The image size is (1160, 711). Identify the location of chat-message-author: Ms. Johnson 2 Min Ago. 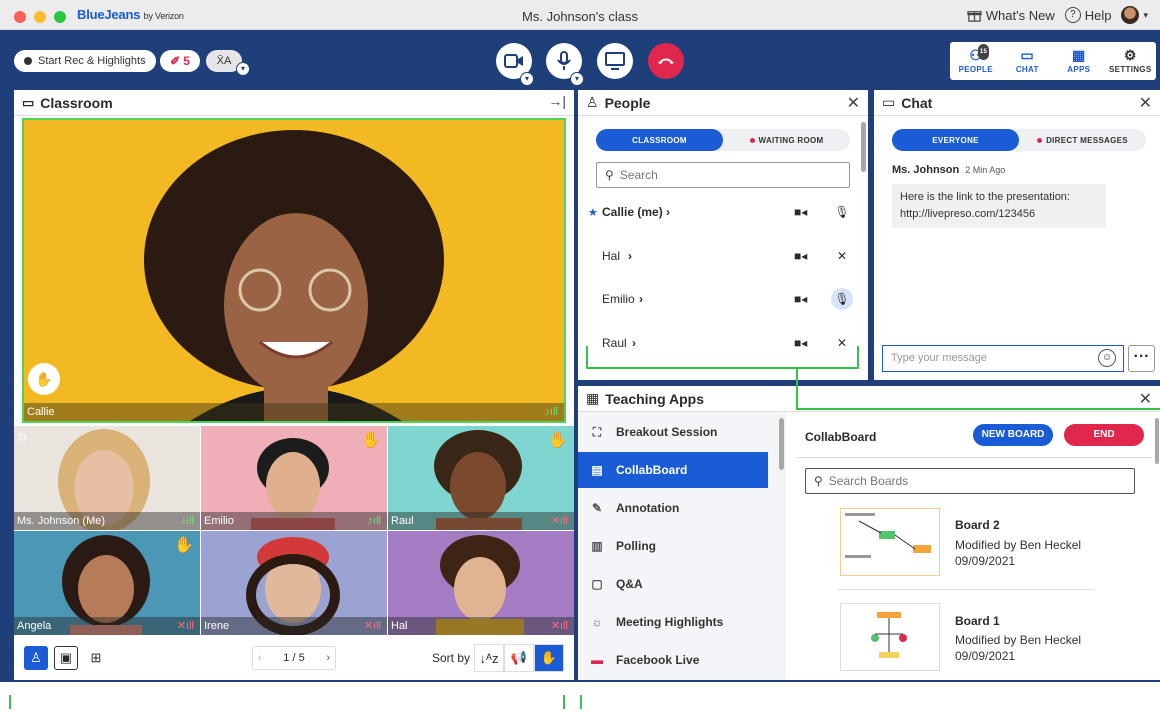
(949, 170).